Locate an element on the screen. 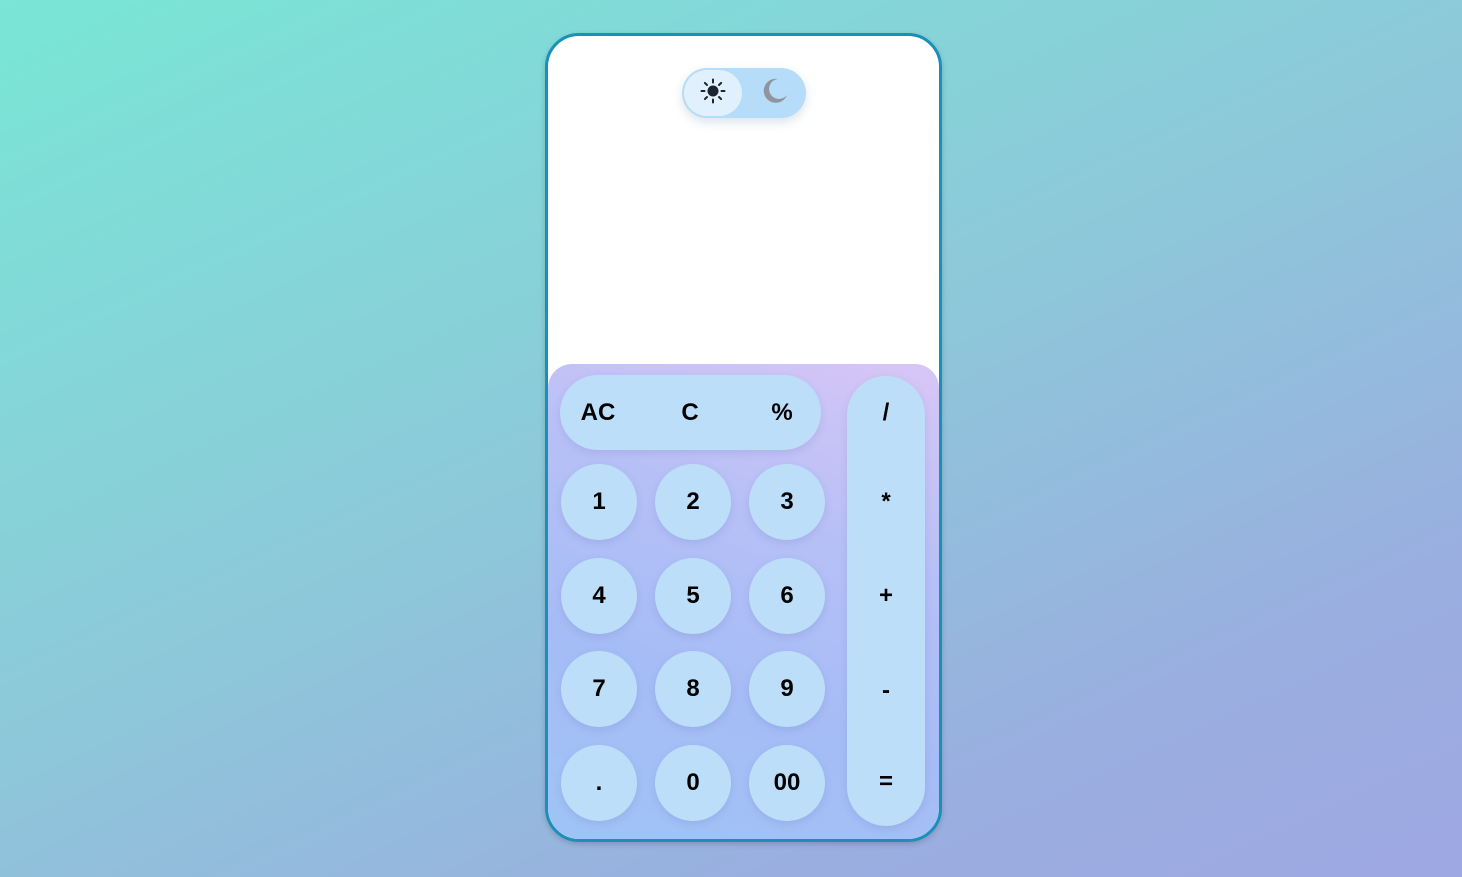 This screenshot has height=877, width=1462. multiply-button: * is located at coordinates (886, 502).